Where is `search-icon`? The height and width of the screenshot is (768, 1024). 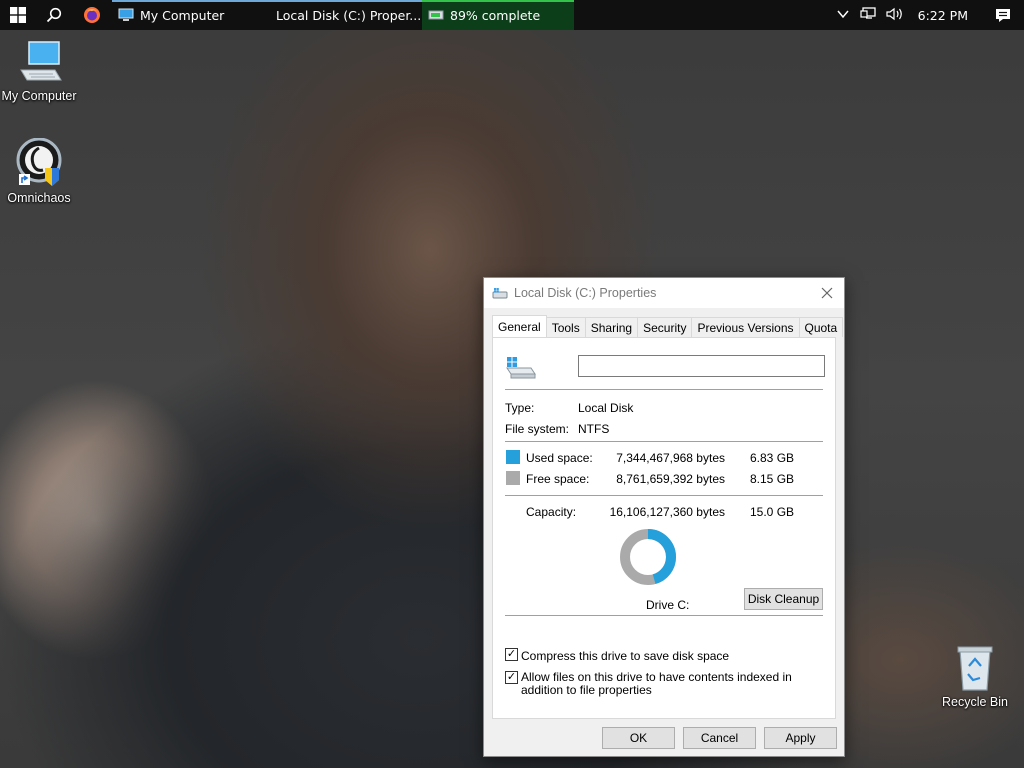
search-icon is located at coordinates (54, 15).